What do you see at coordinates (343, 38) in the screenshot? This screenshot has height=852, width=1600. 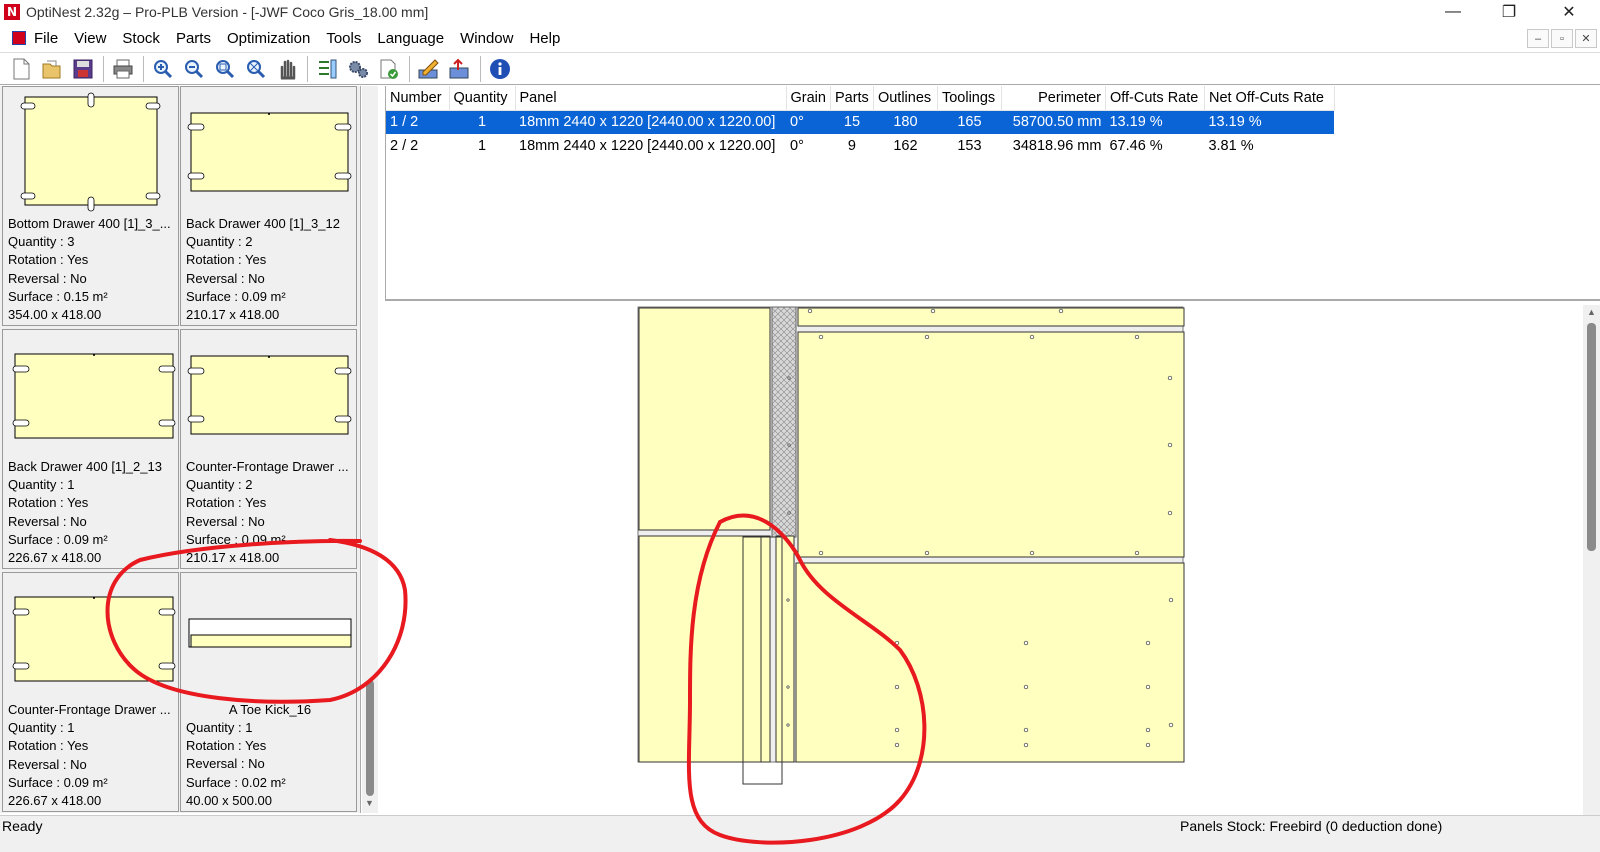 I see `menu-tools: Tools` at bounding box center [343, 38].